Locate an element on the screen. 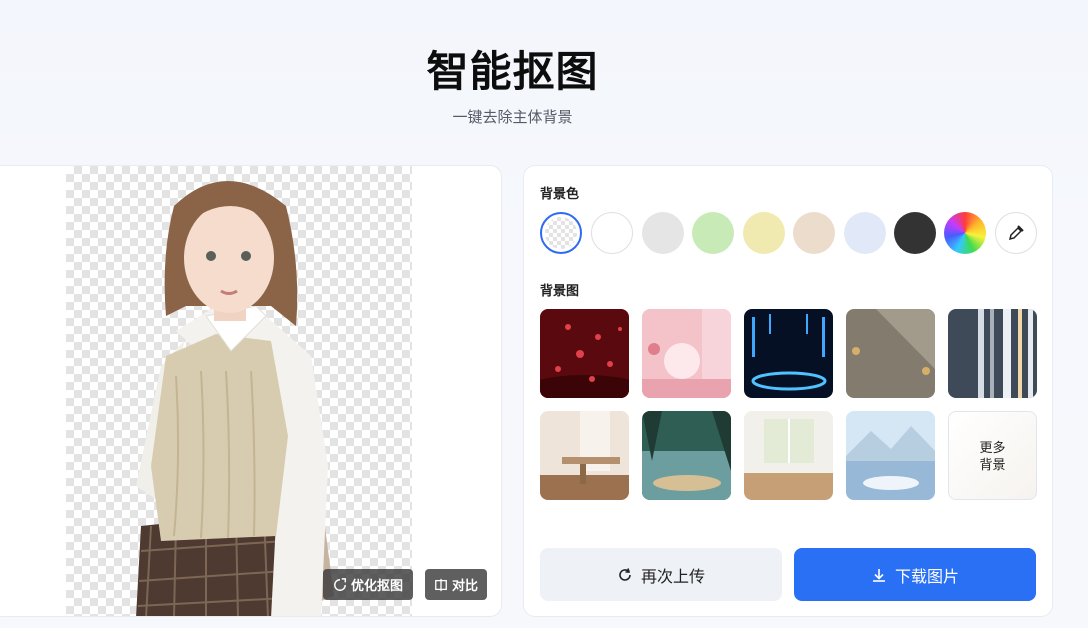 Image resolution: width=1088 pixels, height=628 pixels. bg-image-label: 背景图 is located at coordinates (560, 290).